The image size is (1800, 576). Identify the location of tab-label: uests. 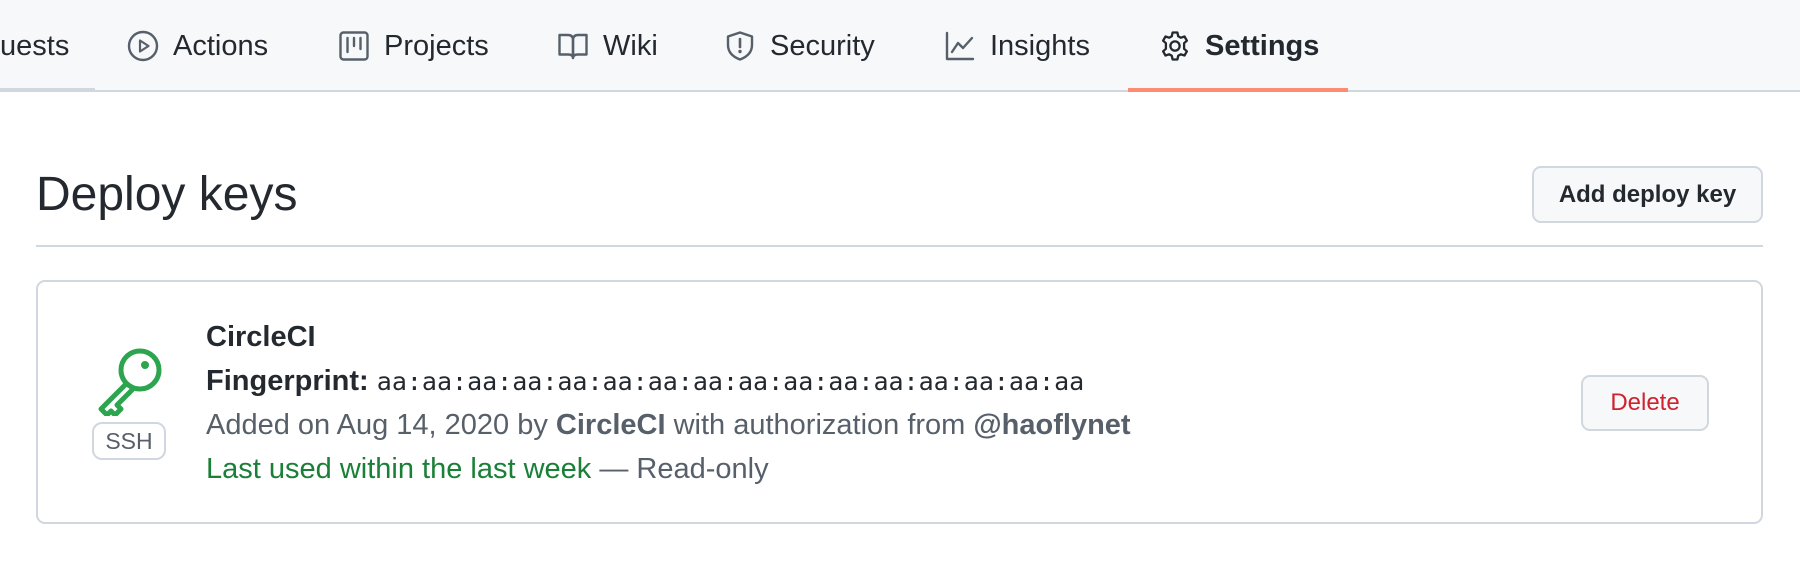
(35, 45).